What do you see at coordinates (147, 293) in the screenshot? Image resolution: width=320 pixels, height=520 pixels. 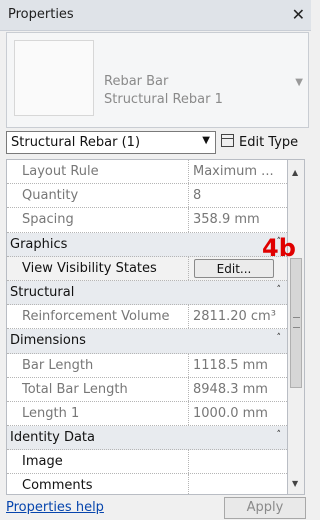 I see `group-header: Structural ˄` at bounding box center [147, 293].